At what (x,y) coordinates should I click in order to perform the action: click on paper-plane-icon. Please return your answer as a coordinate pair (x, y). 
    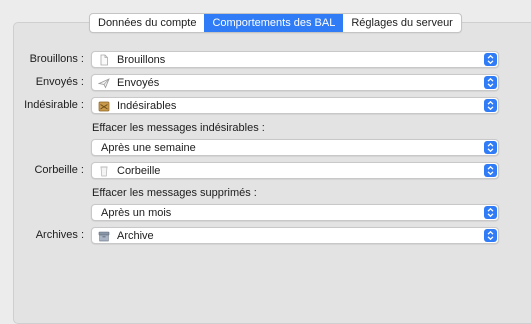
    Looking at the image, I should click on (103, 83).